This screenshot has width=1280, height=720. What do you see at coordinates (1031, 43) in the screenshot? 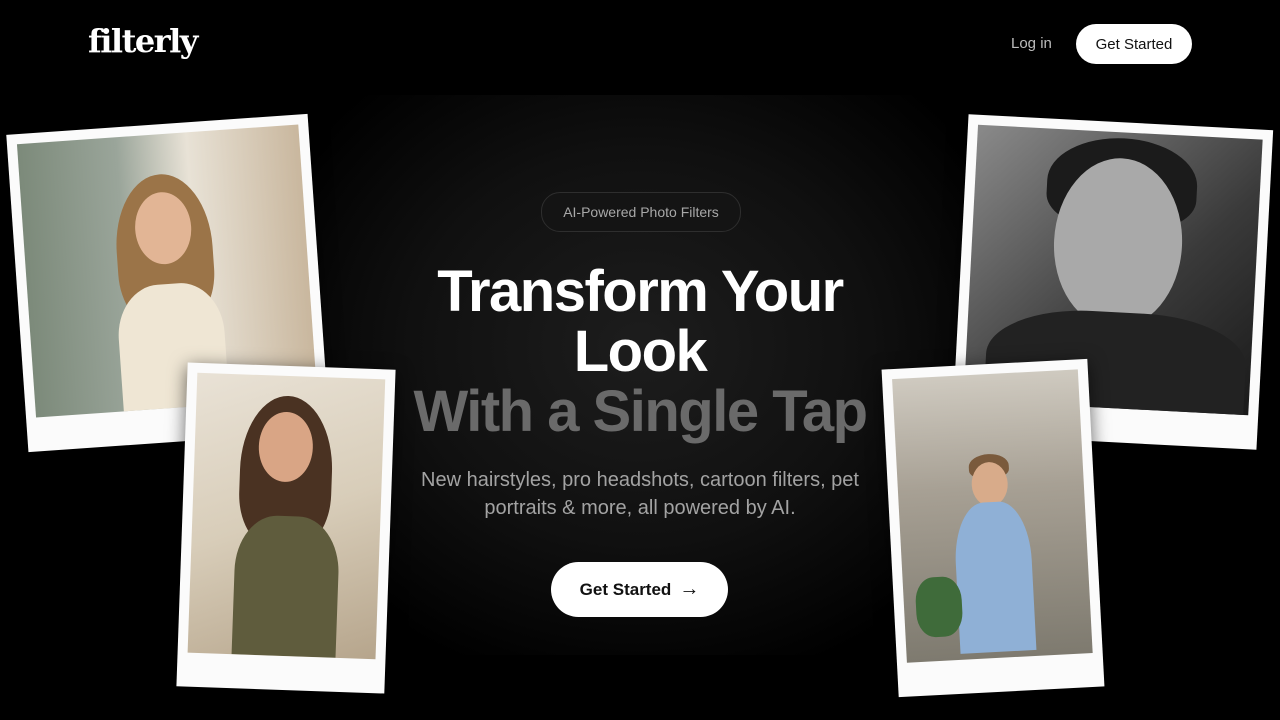
I see `login-link: Log in` at bounding box center [1031, 43].